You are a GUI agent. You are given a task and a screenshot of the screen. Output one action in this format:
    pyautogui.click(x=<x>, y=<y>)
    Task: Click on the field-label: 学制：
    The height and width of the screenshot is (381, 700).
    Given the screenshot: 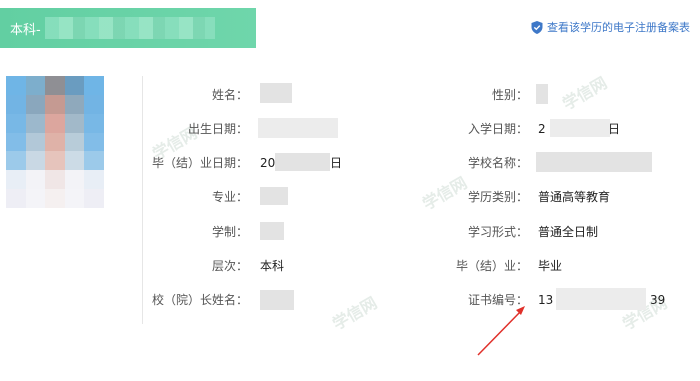 What is the action you would take?
    pyautogui.click(x=229, y=232)
    